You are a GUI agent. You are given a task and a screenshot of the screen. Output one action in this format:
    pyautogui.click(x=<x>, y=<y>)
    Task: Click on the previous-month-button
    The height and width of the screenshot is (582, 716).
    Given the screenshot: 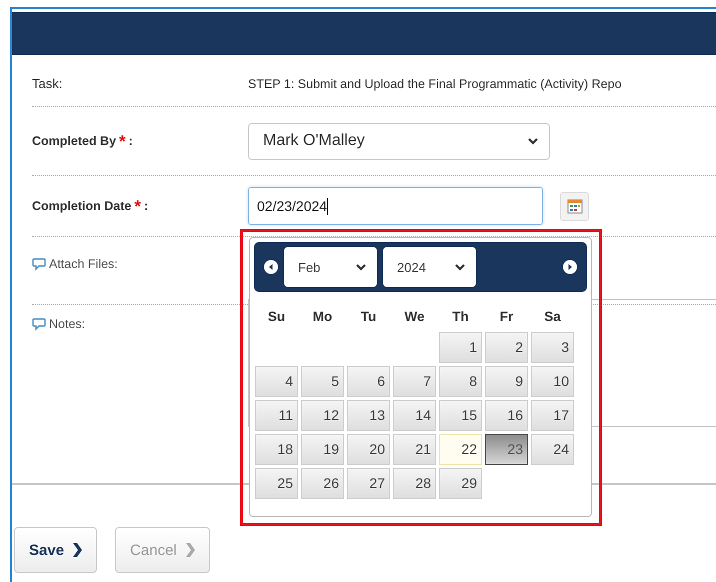 What is the action you would take?
    pyautogui.click(x=271, y=267)
    